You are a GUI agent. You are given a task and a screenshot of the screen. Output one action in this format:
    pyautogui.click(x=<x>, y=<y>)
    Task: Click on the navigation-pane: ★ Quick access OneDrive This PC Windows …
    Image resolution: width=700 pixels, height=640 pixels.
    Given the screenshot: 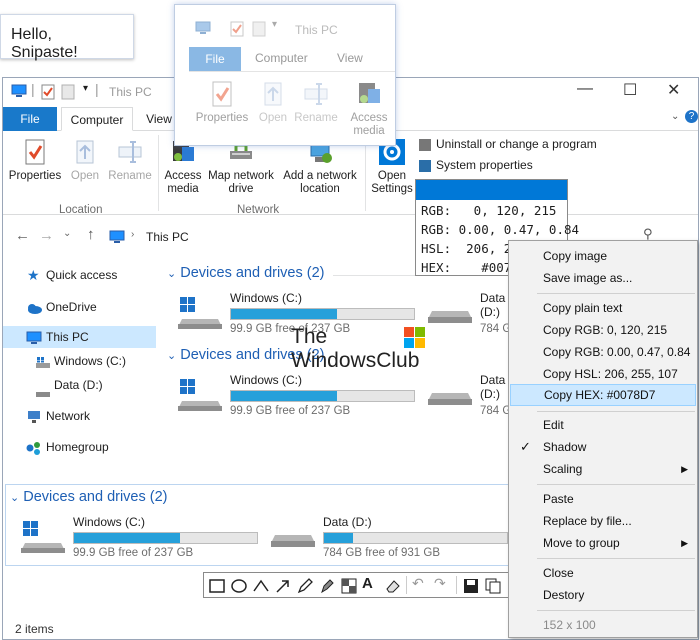 What is the action you would take?
    pyautogui.click(x=80, y=366)
    